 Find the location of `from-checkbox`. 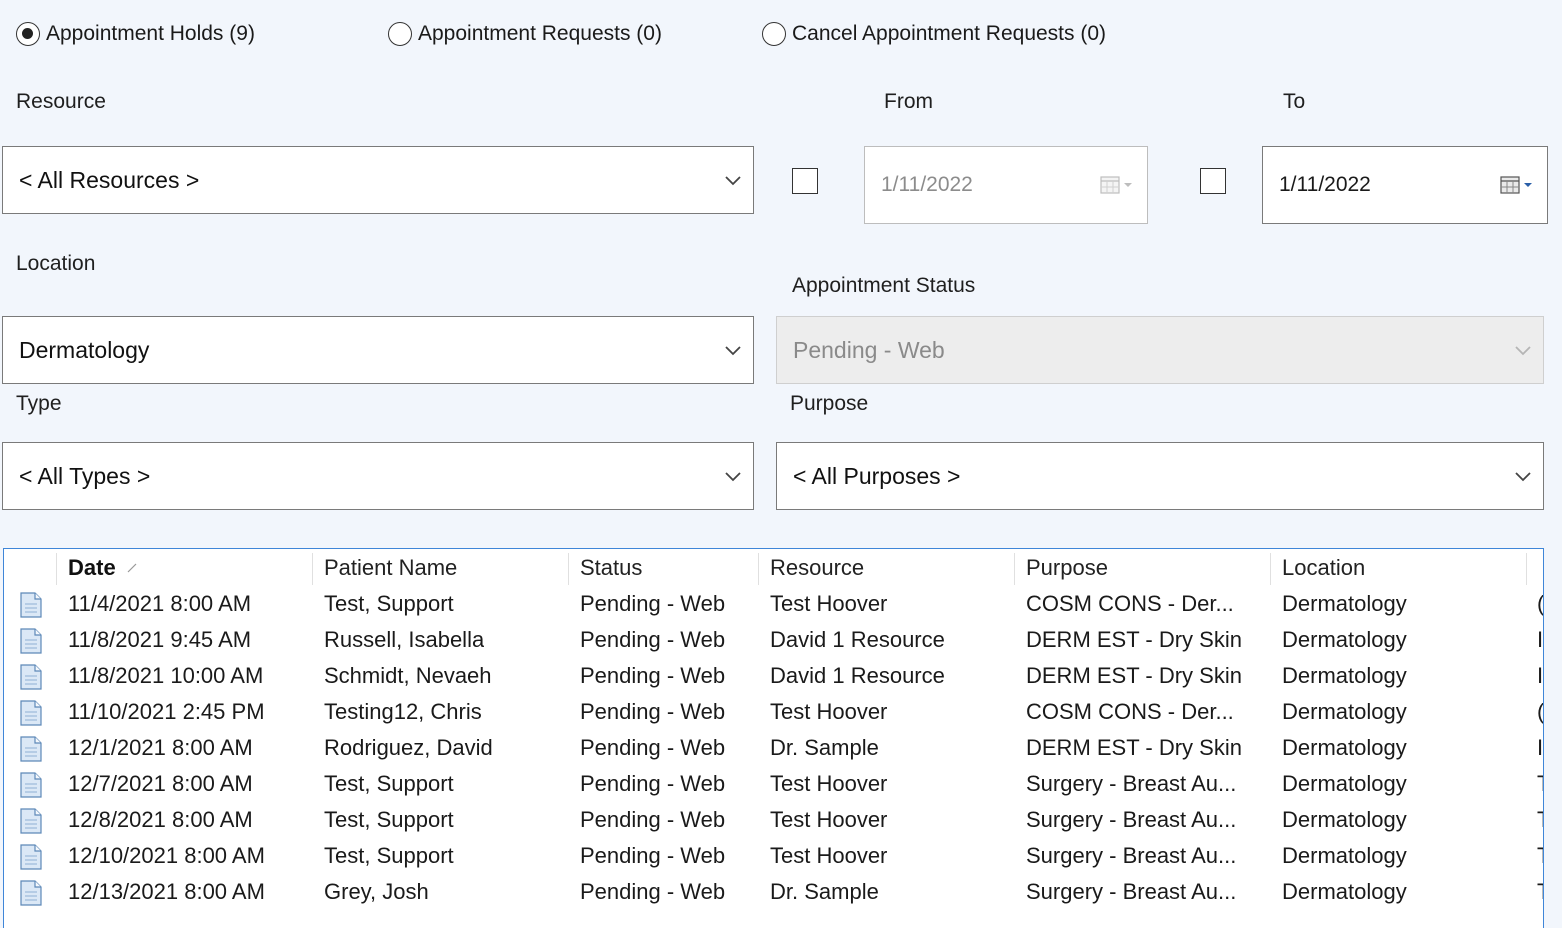

from-checkbox is located at coordinates (805, 181).